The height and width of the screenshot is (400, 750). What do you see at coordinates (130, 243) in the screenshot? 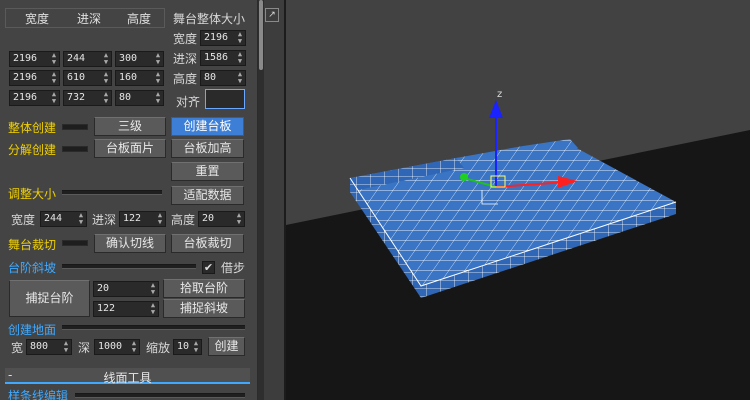
I see `confirm-cut-button: 确认切线` at bounding box center [130, 243].